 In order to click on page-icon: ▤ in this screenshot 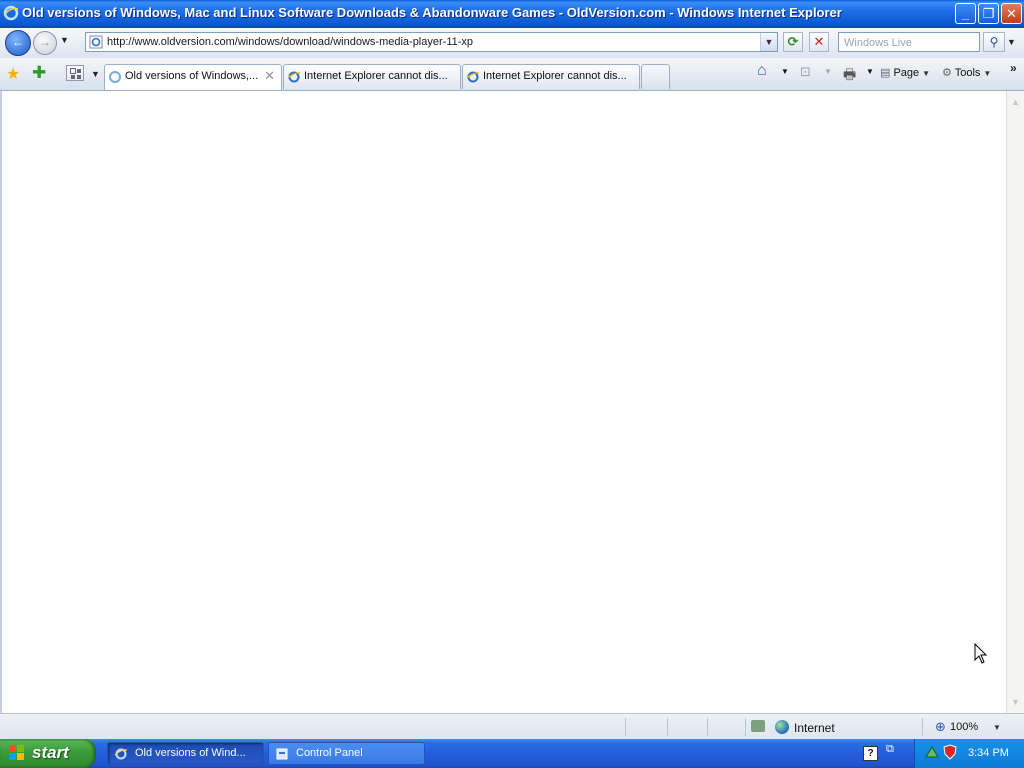, I will do `click(885, 73)`.